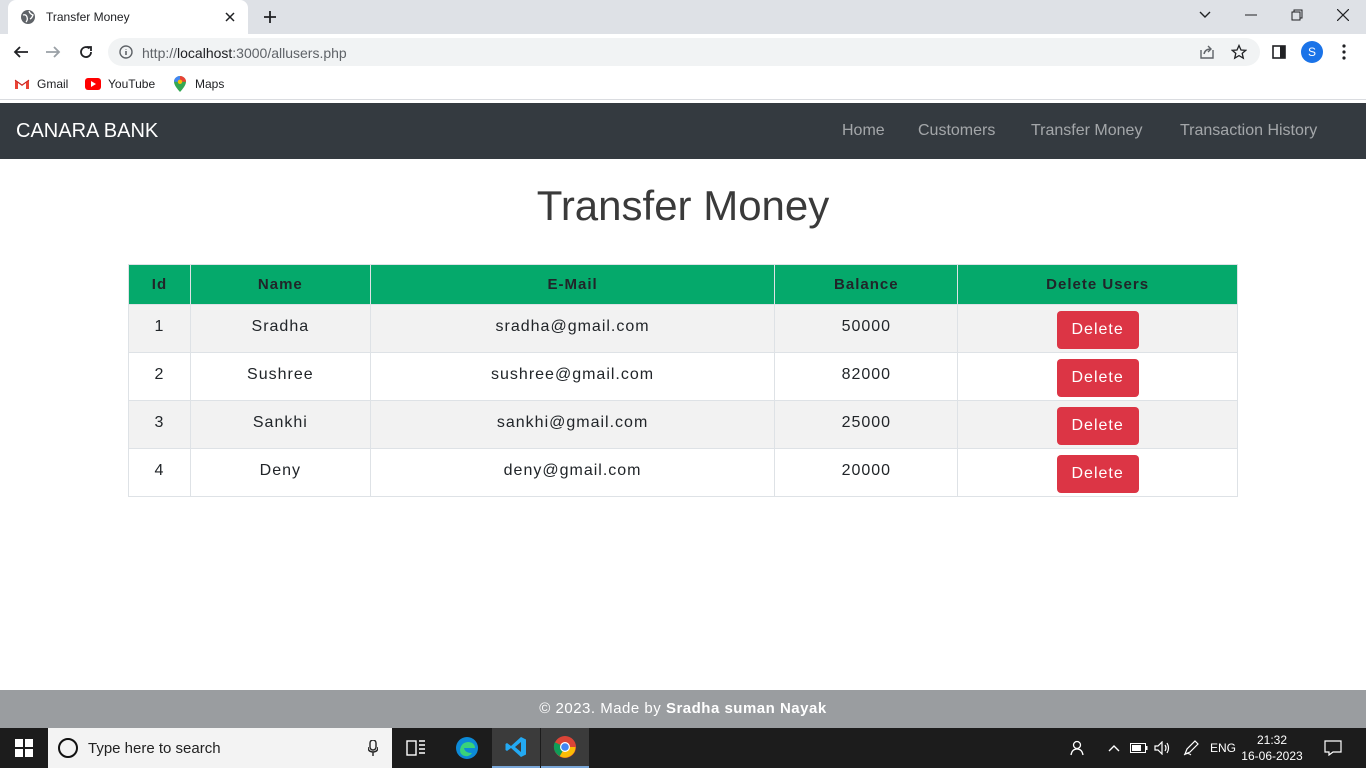  I want to click on site-footer: © 2023. Made by Sradha suman Nayak, so click(683, 709).